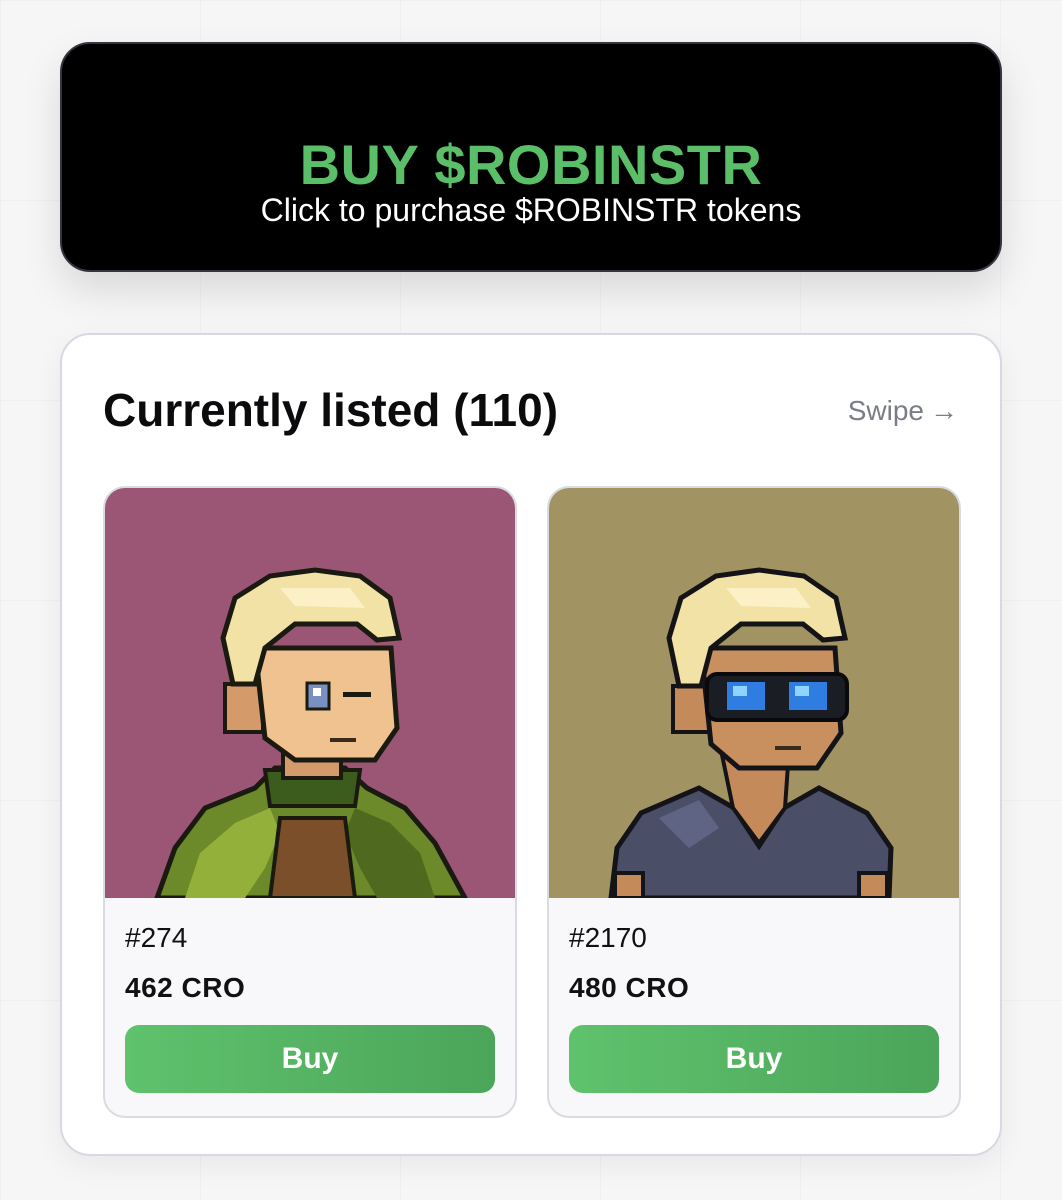 Image resolution: width=1062 pixels, height=1200 pixels. Describe the element at coordinates (944, 410) in the screenshot. I see `arrow-right-icon: →` at that location.